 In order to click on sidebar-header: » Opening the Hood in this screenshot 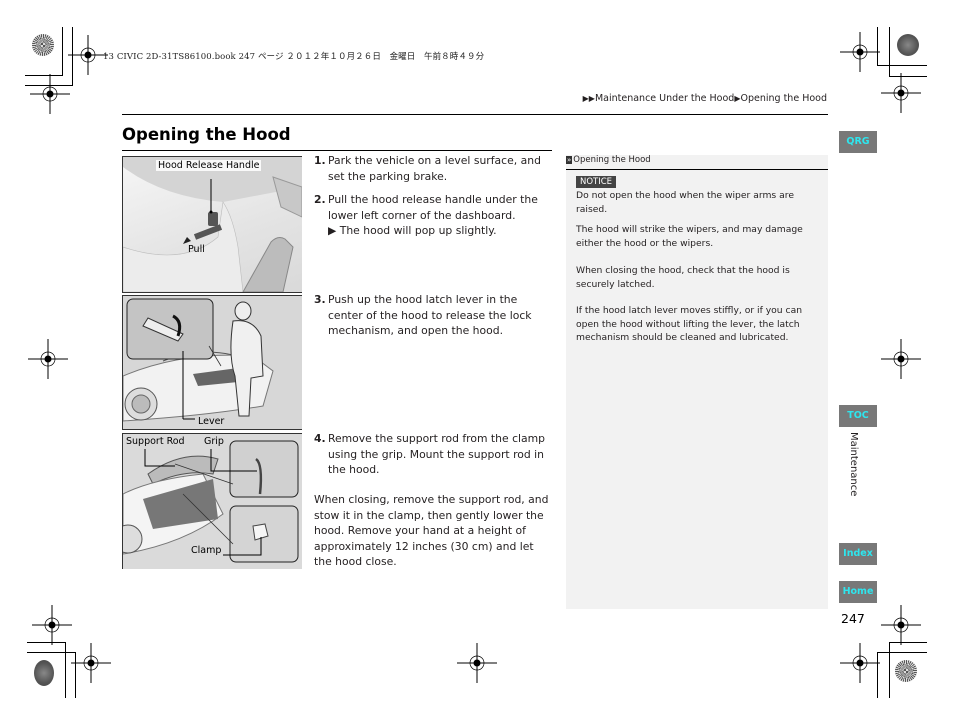, I will do `click(697, 162)`.